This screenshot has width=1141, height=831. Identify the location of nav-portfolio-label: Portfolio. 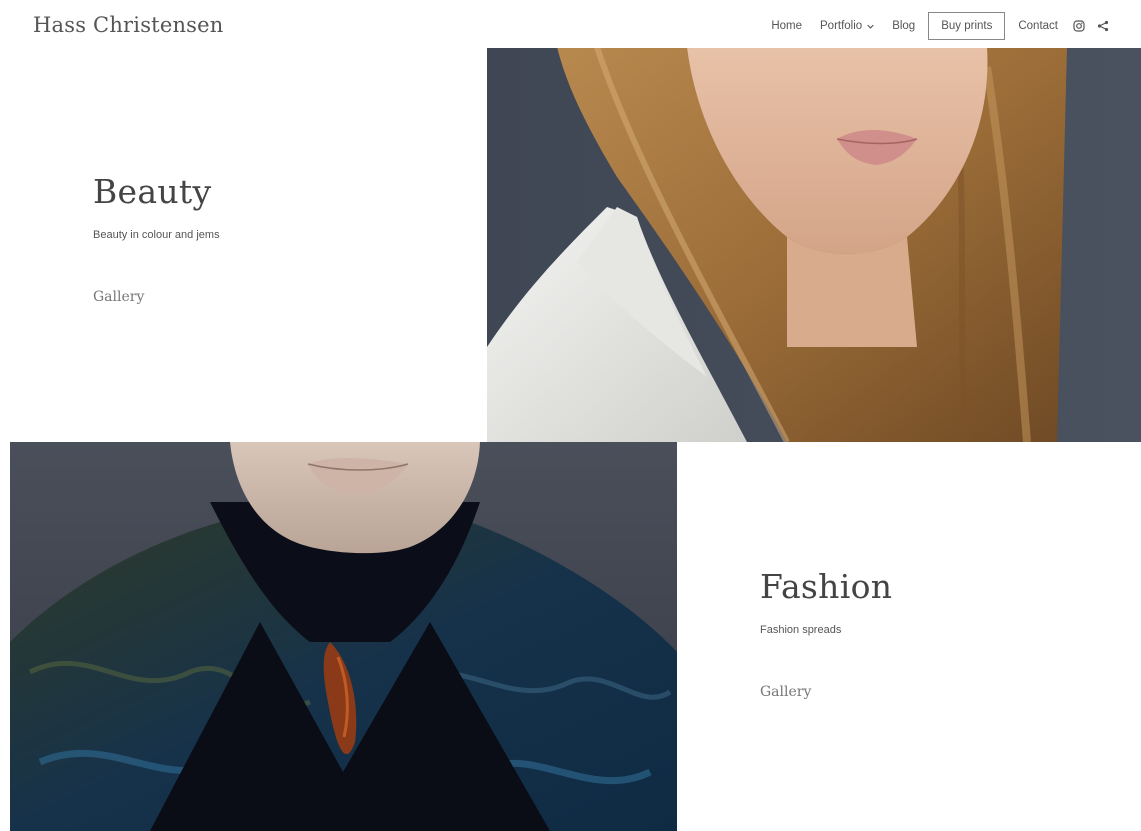
(841, 26).